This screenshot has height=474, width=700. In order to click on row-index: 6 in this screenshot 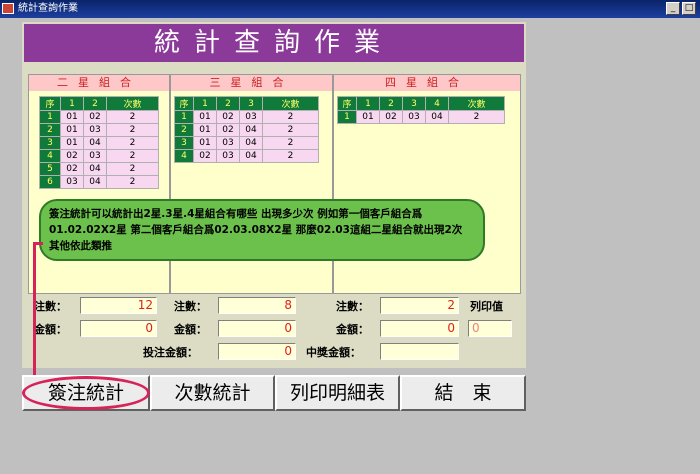, I will do `click(50, 182)`.